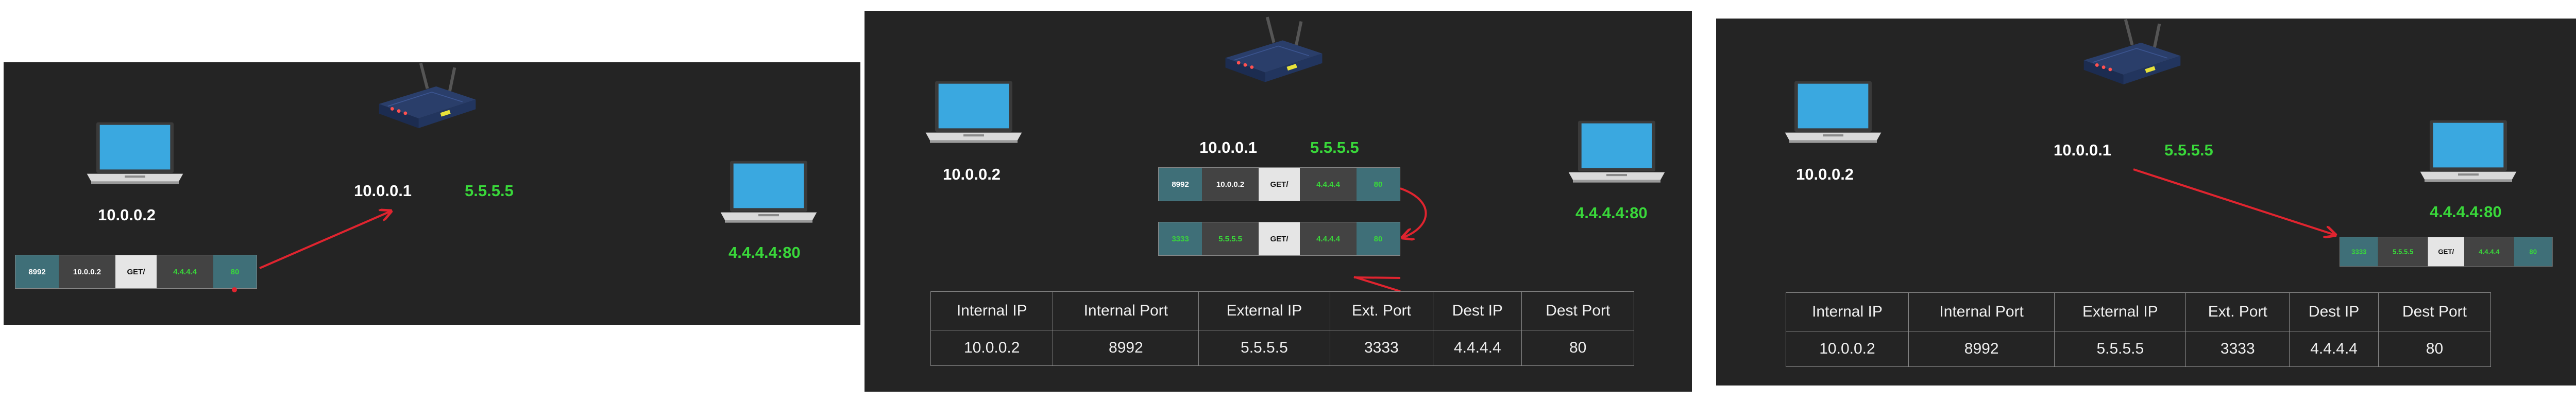 The image size is (2576, 403). Describe the element at coordinates (1377, 284) in the screenshot. I see `table-arrow-tail` at that location.